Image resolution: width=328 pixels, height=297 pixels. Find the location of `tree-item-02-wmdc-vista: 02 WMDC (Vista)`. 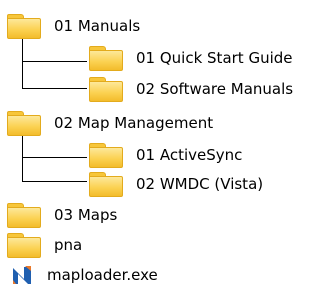

tree-item-02-wmdc-vista: 02 WMDC (Vista) is located at coordinates (176, 184).